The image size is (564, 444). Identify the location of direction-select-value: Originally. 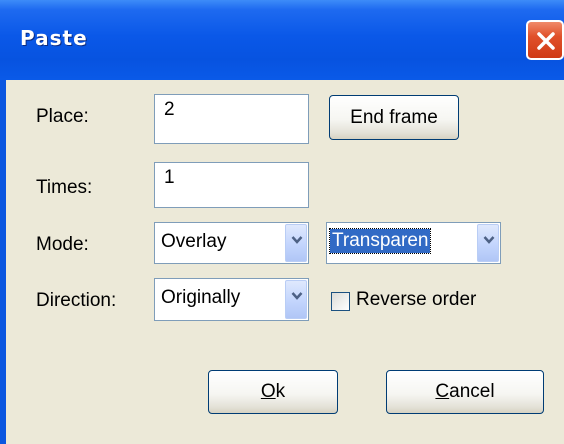
(201, 297).